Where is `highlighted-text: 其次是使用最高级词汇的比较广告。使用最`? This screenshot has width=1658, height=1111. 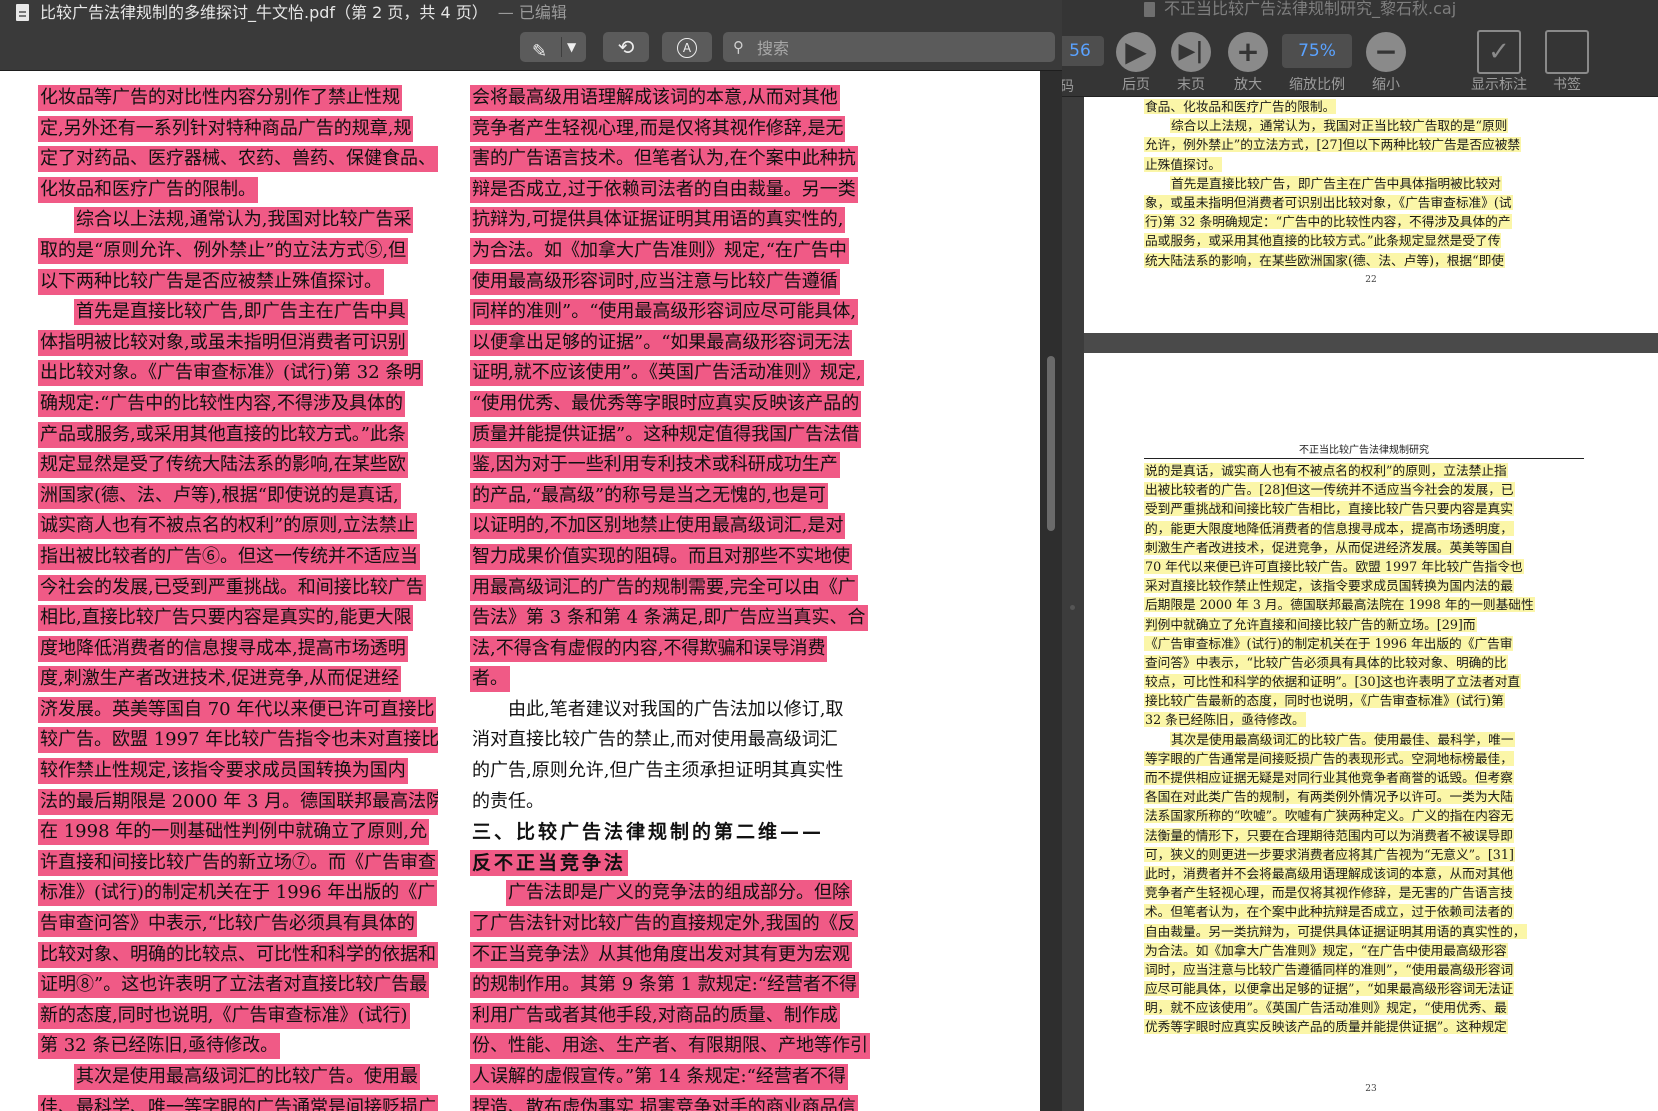
highlighted-text: 其次是使用最高级词汇的比较广告。使用最 is located at coordinates (247, 1077).